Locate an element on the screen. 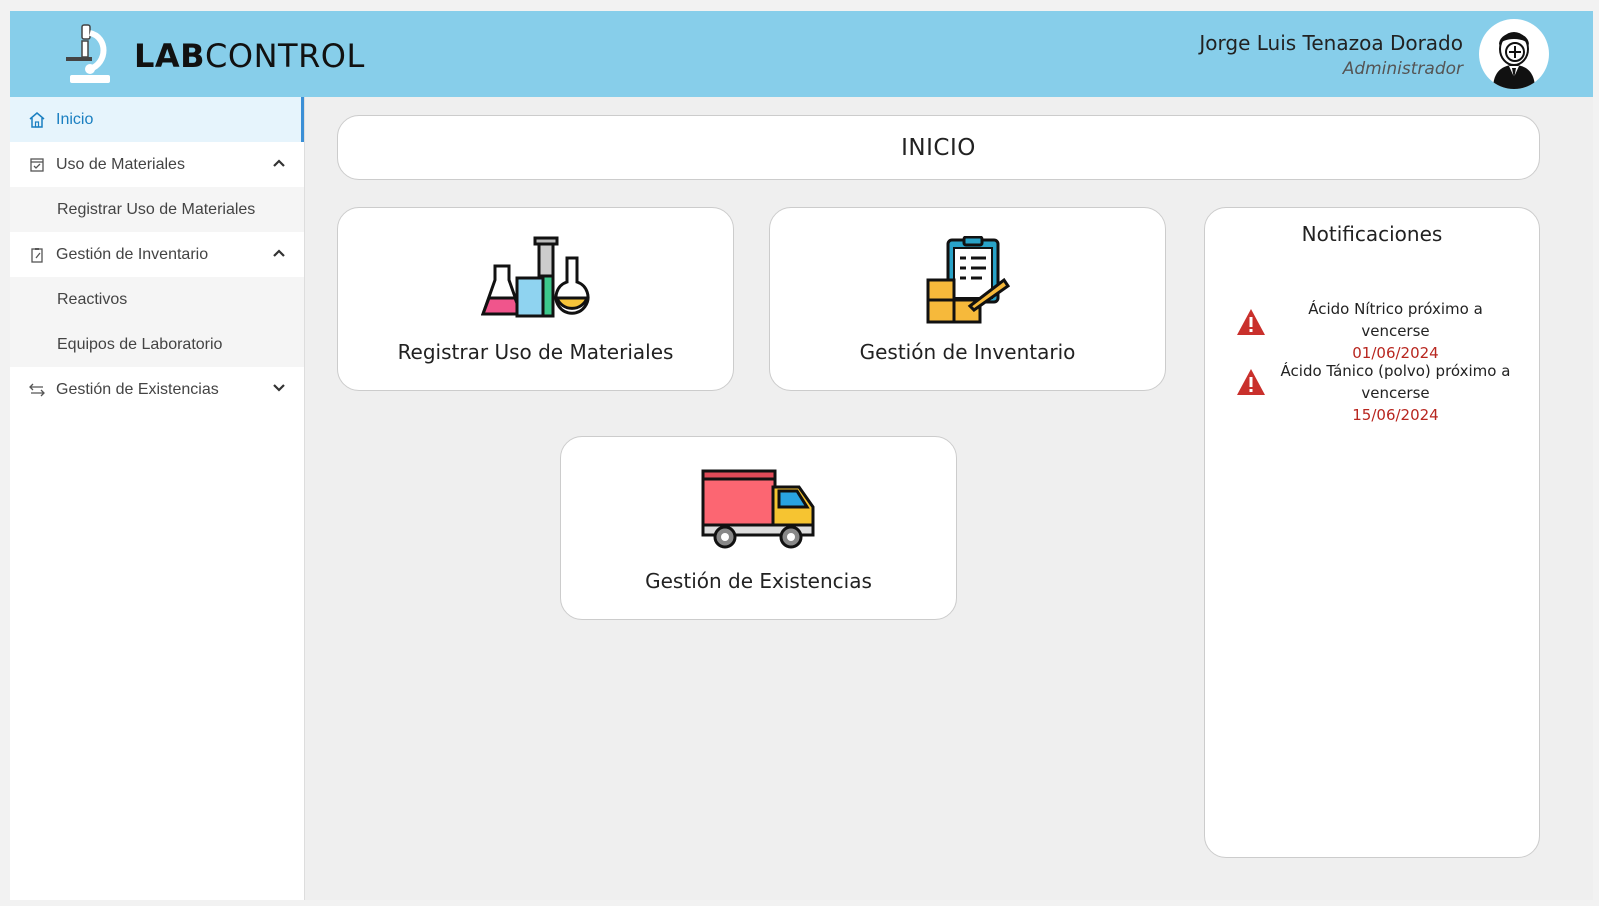  sidebar-item-uso-materiales: Uso de Materiales is located at coordinates (157, 164).